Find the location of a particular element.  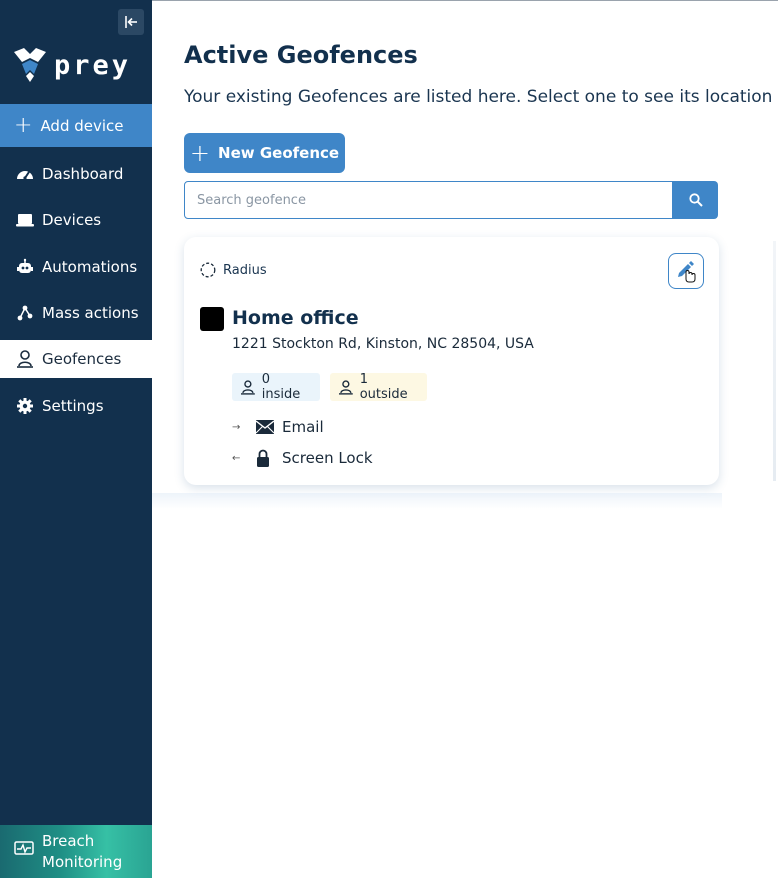

gauge-icon is located at coordinates (25, 174).